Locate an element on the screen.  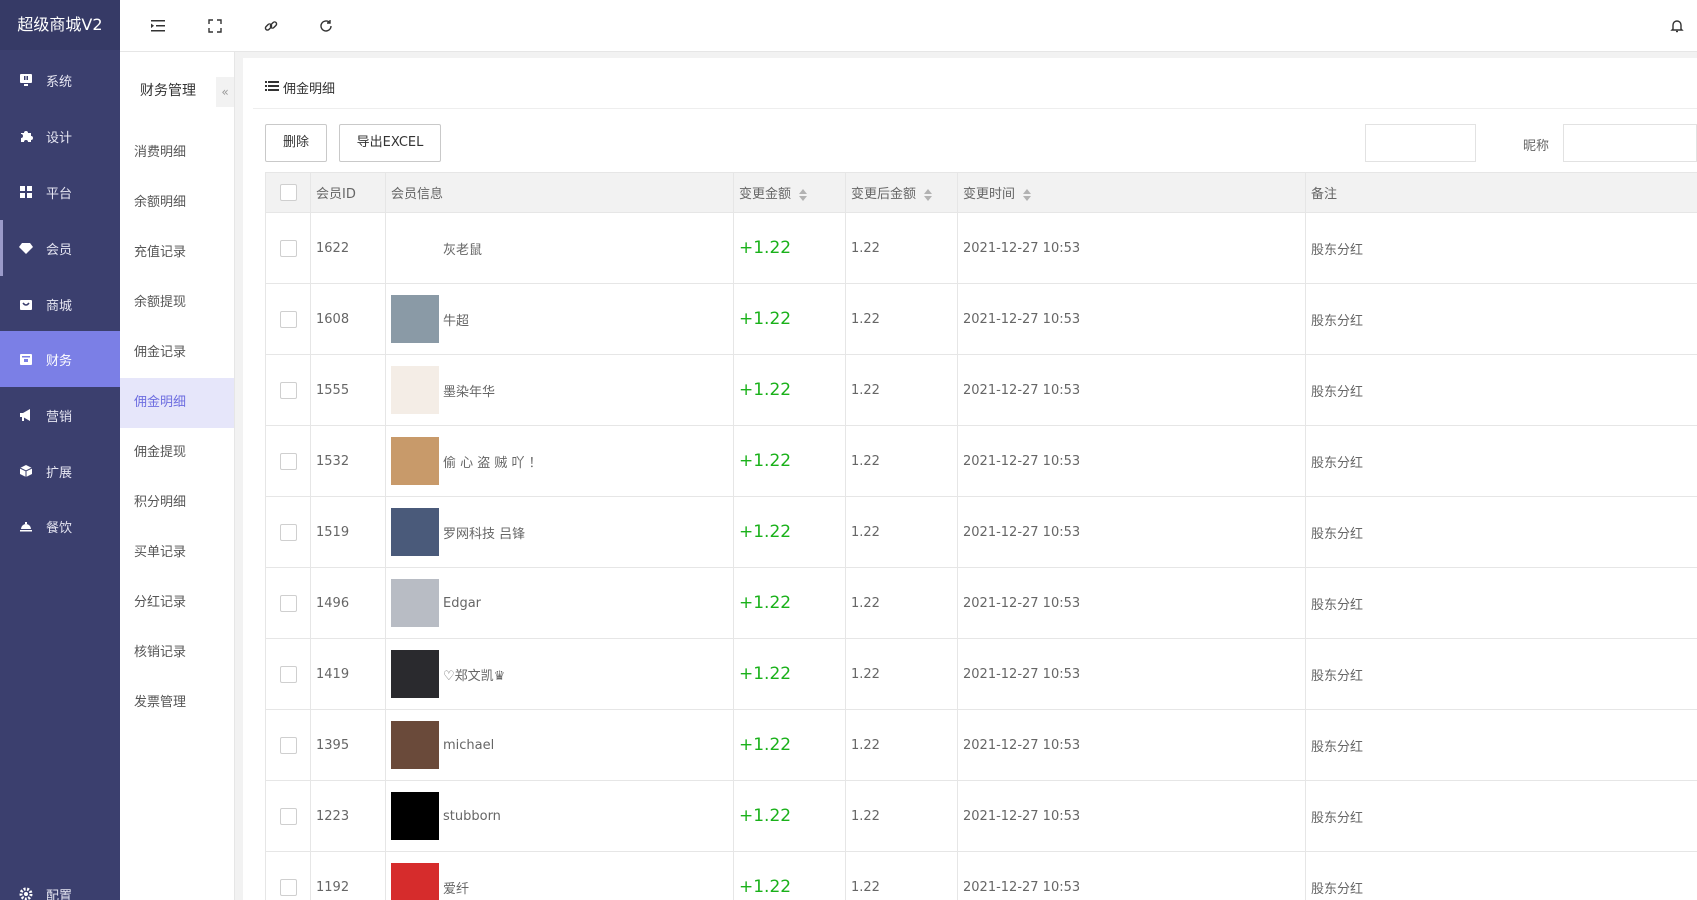
list-icon is located at coordinates (272, 88).